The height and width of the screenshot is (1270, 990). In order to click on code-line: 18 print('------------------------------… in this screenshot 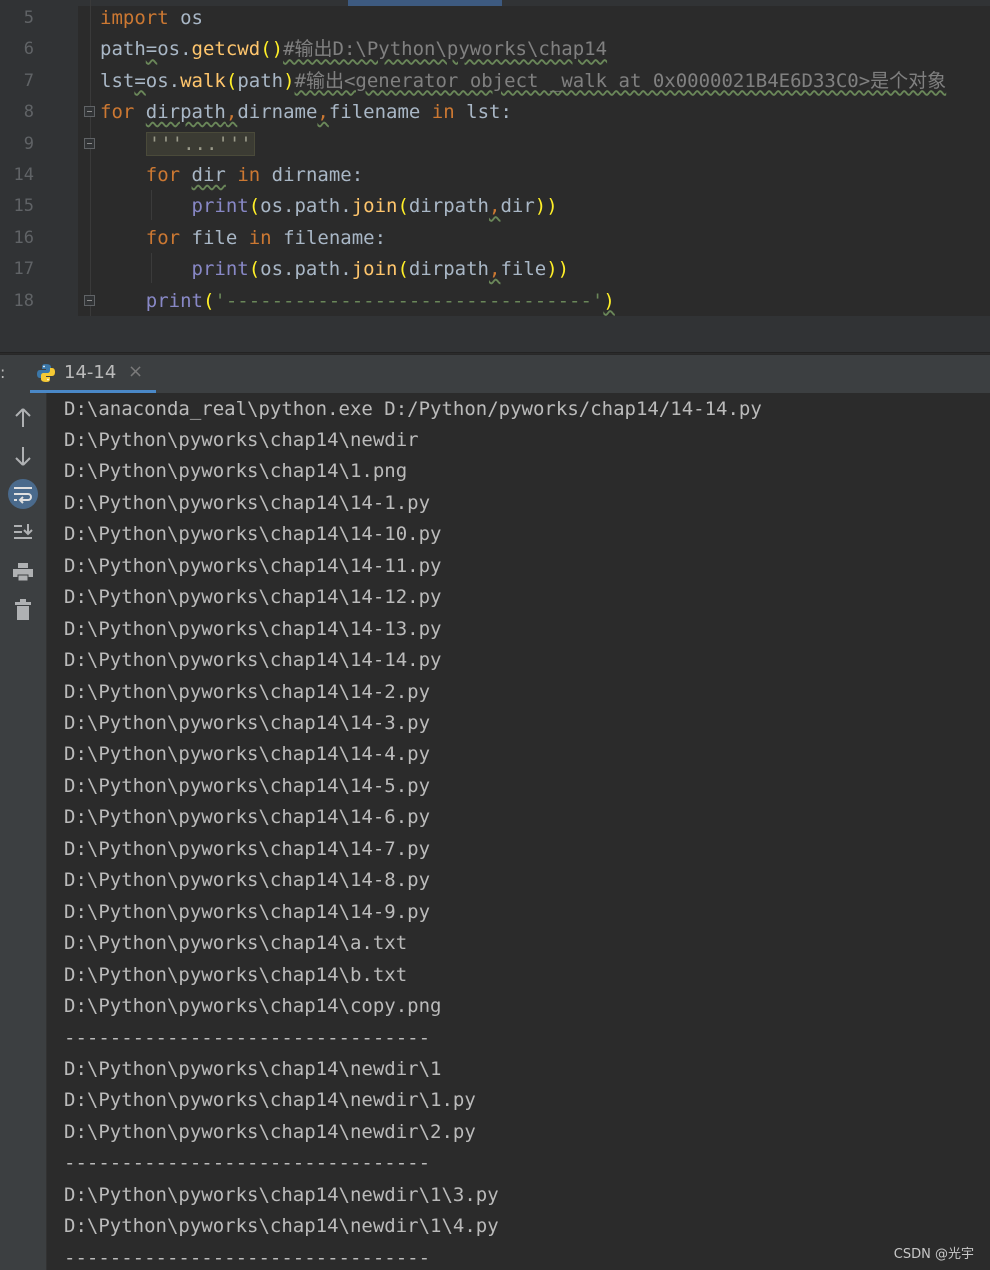, I will do `click(495, 301)`.